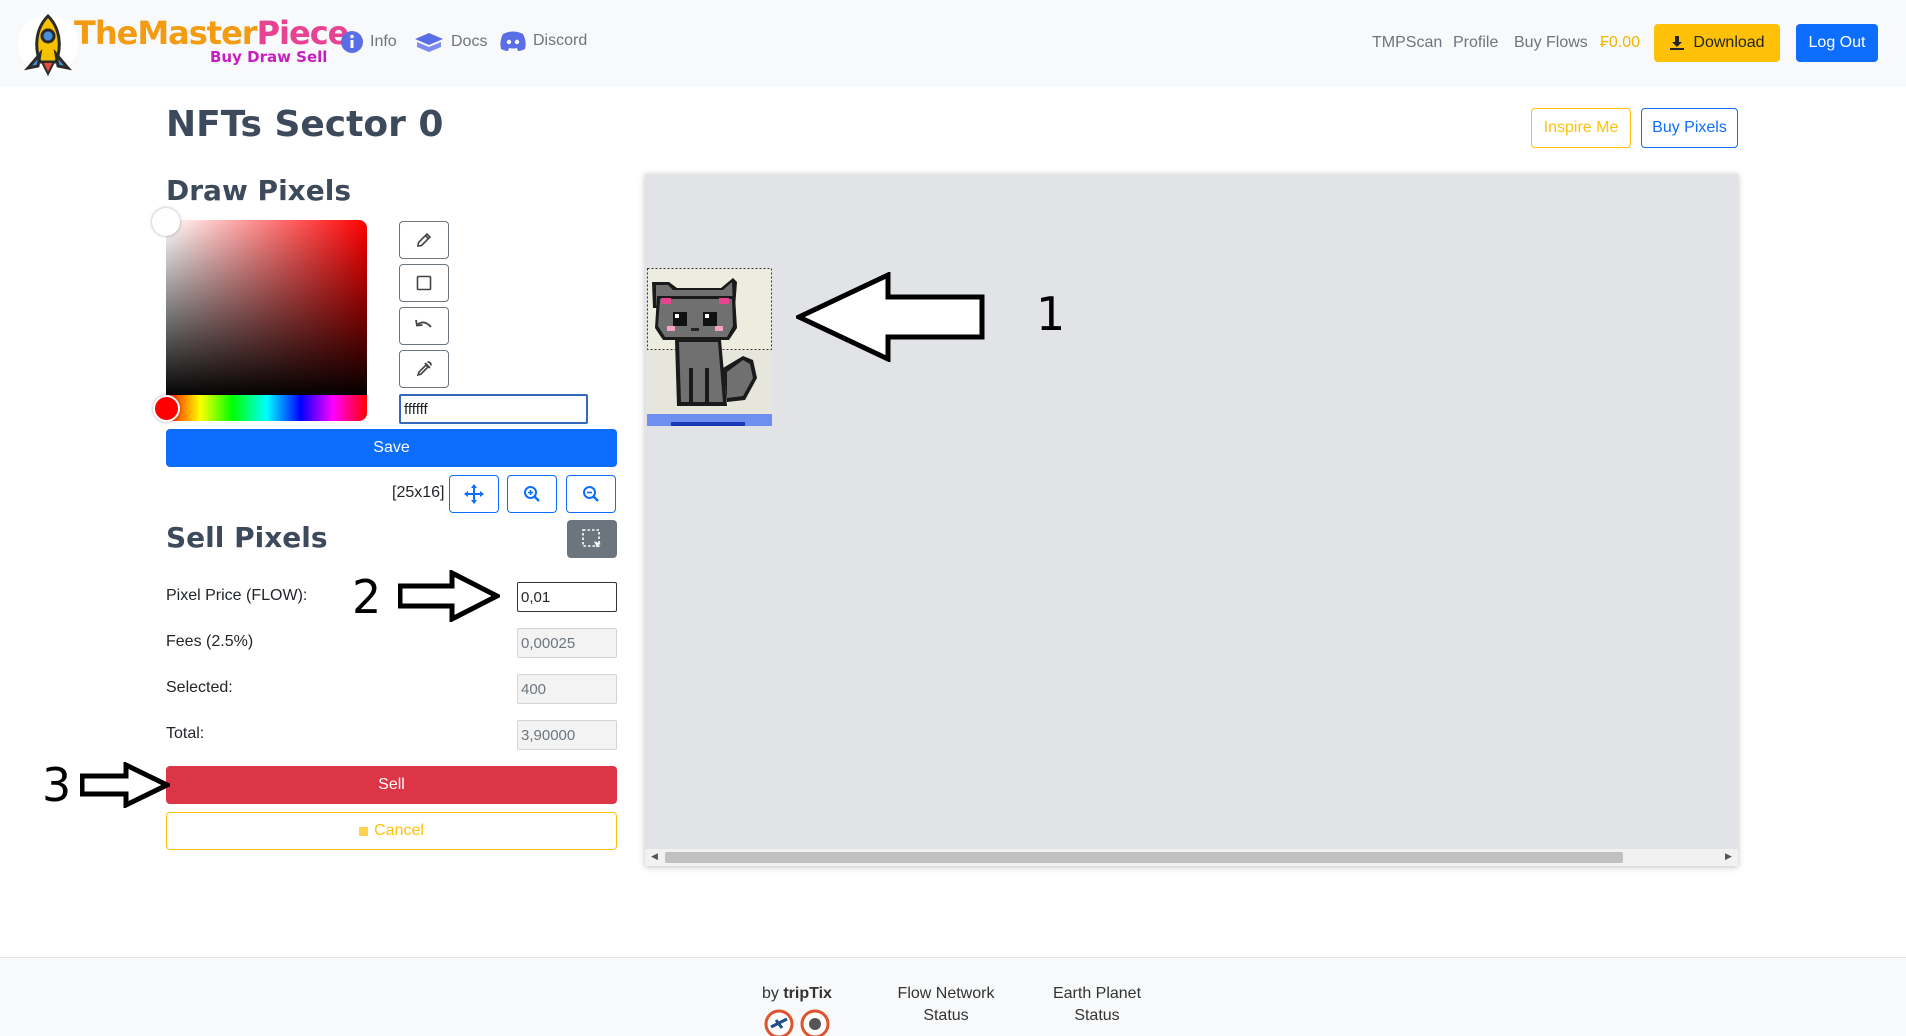  I want to click on footer-byline: by tripTix, so click(797, 994).